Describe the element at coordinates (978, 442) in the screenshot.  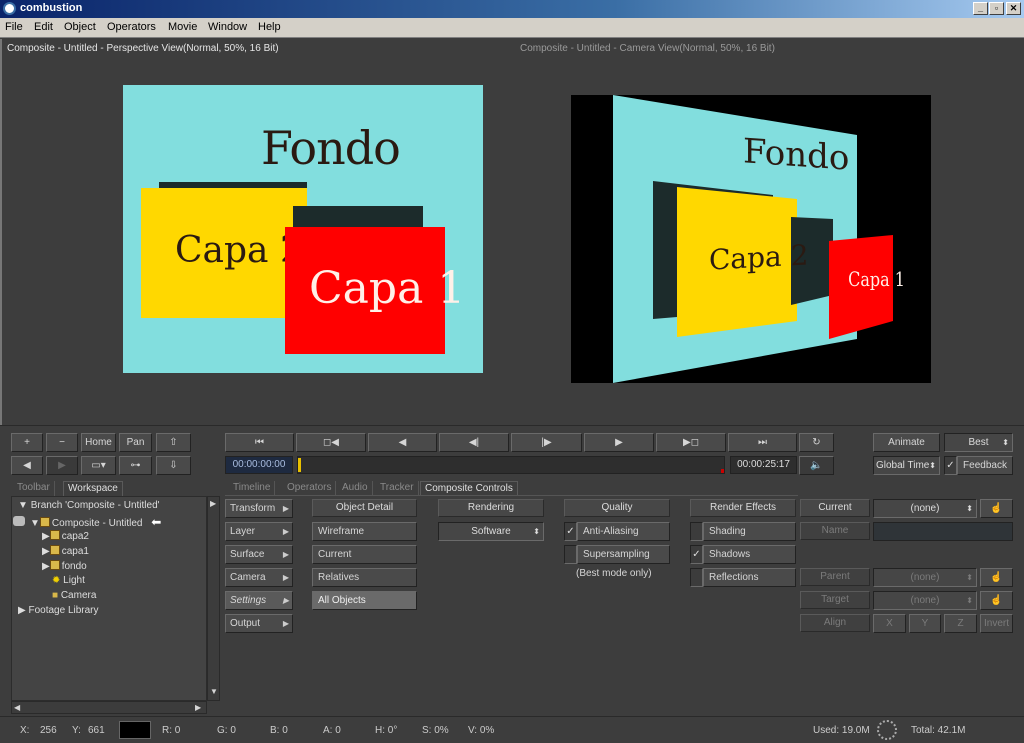
I see `quality-select: Best ⬍` at that location.